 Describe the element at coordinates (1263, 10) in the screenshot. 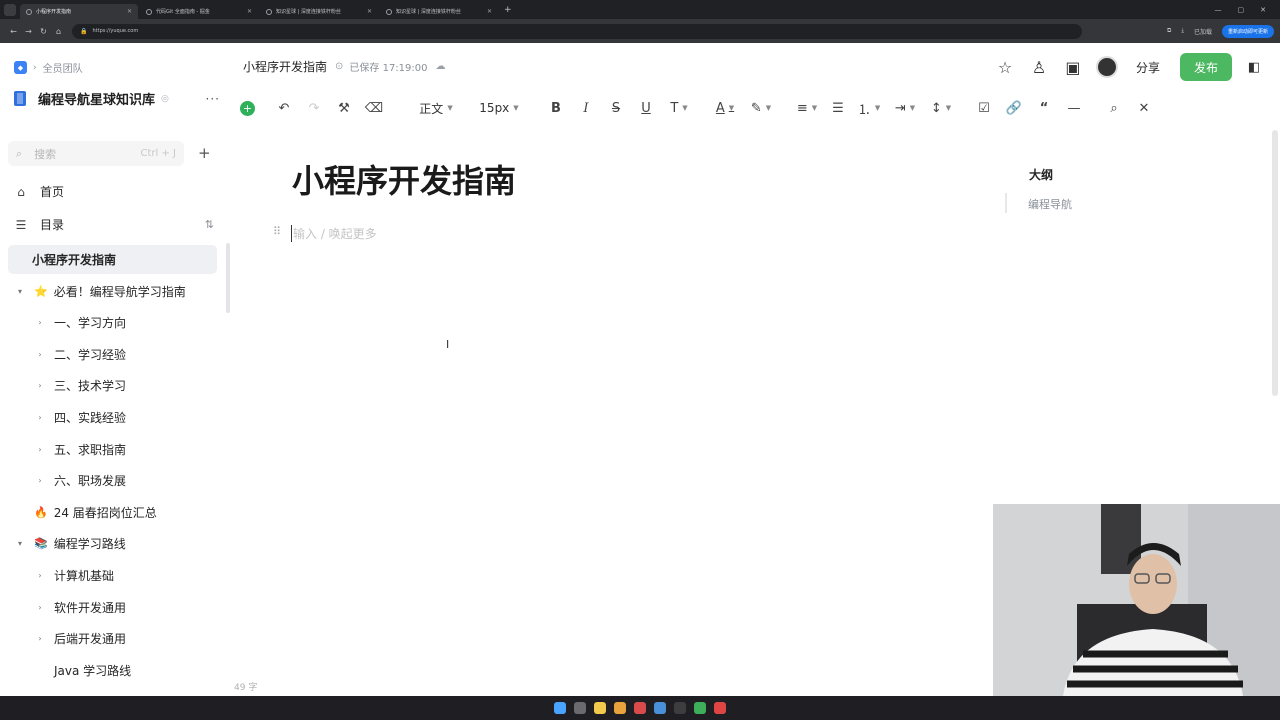

I see `close-window-icon: ✕` at that location.